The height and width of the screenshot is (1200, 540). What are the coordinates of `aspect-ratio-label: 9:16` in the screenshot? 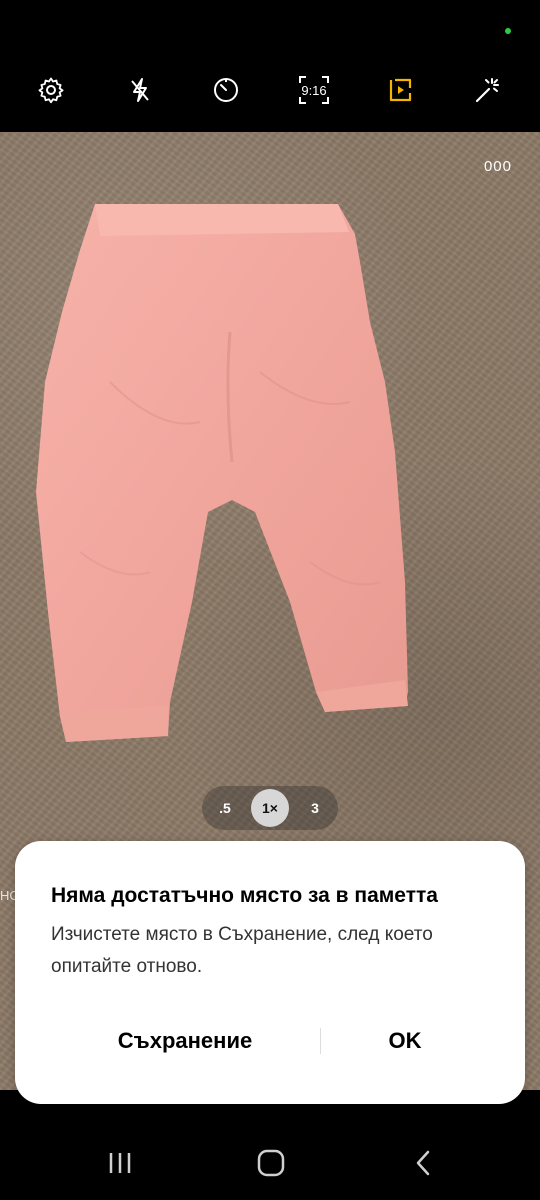 It's located at (313, 90).